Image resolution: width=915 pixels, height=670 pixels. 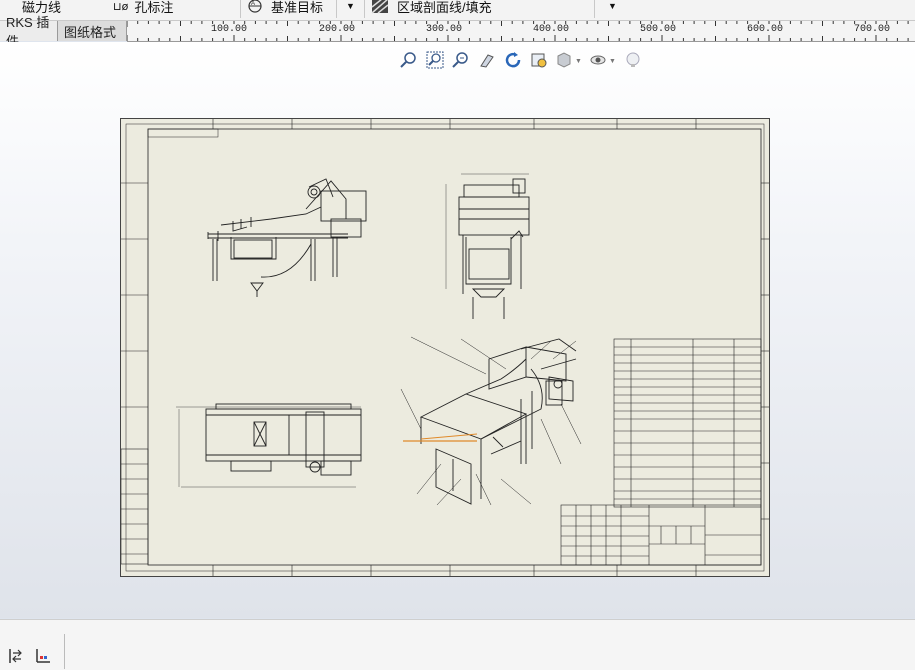 I want to click on divider, so click(x=64, y=651).